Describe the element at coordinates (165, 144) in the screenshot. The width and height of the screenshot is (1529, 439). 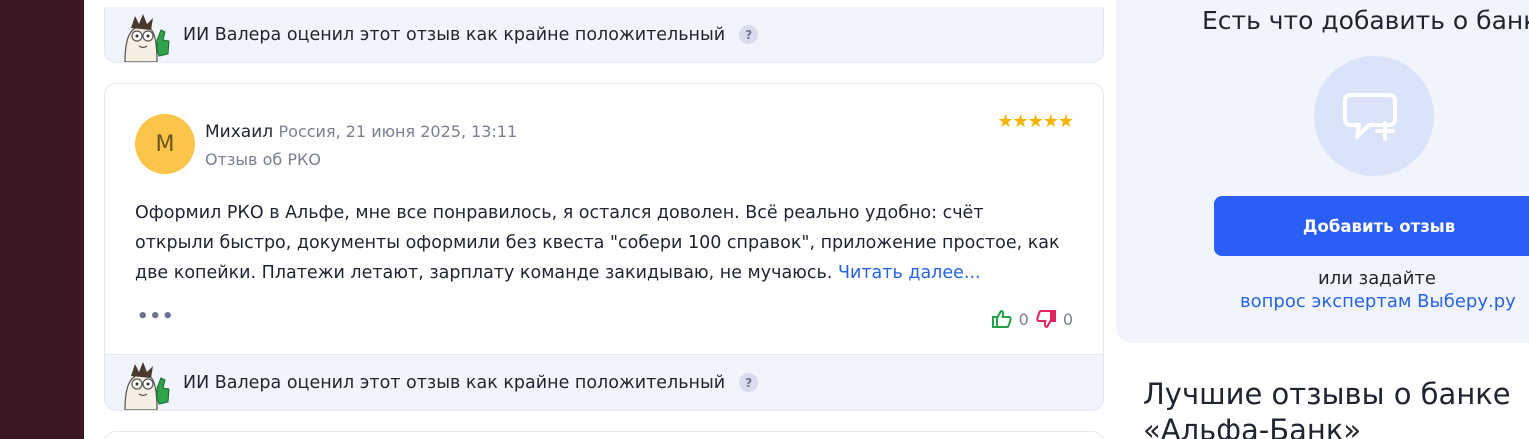
I see `avatar: М` at that location.